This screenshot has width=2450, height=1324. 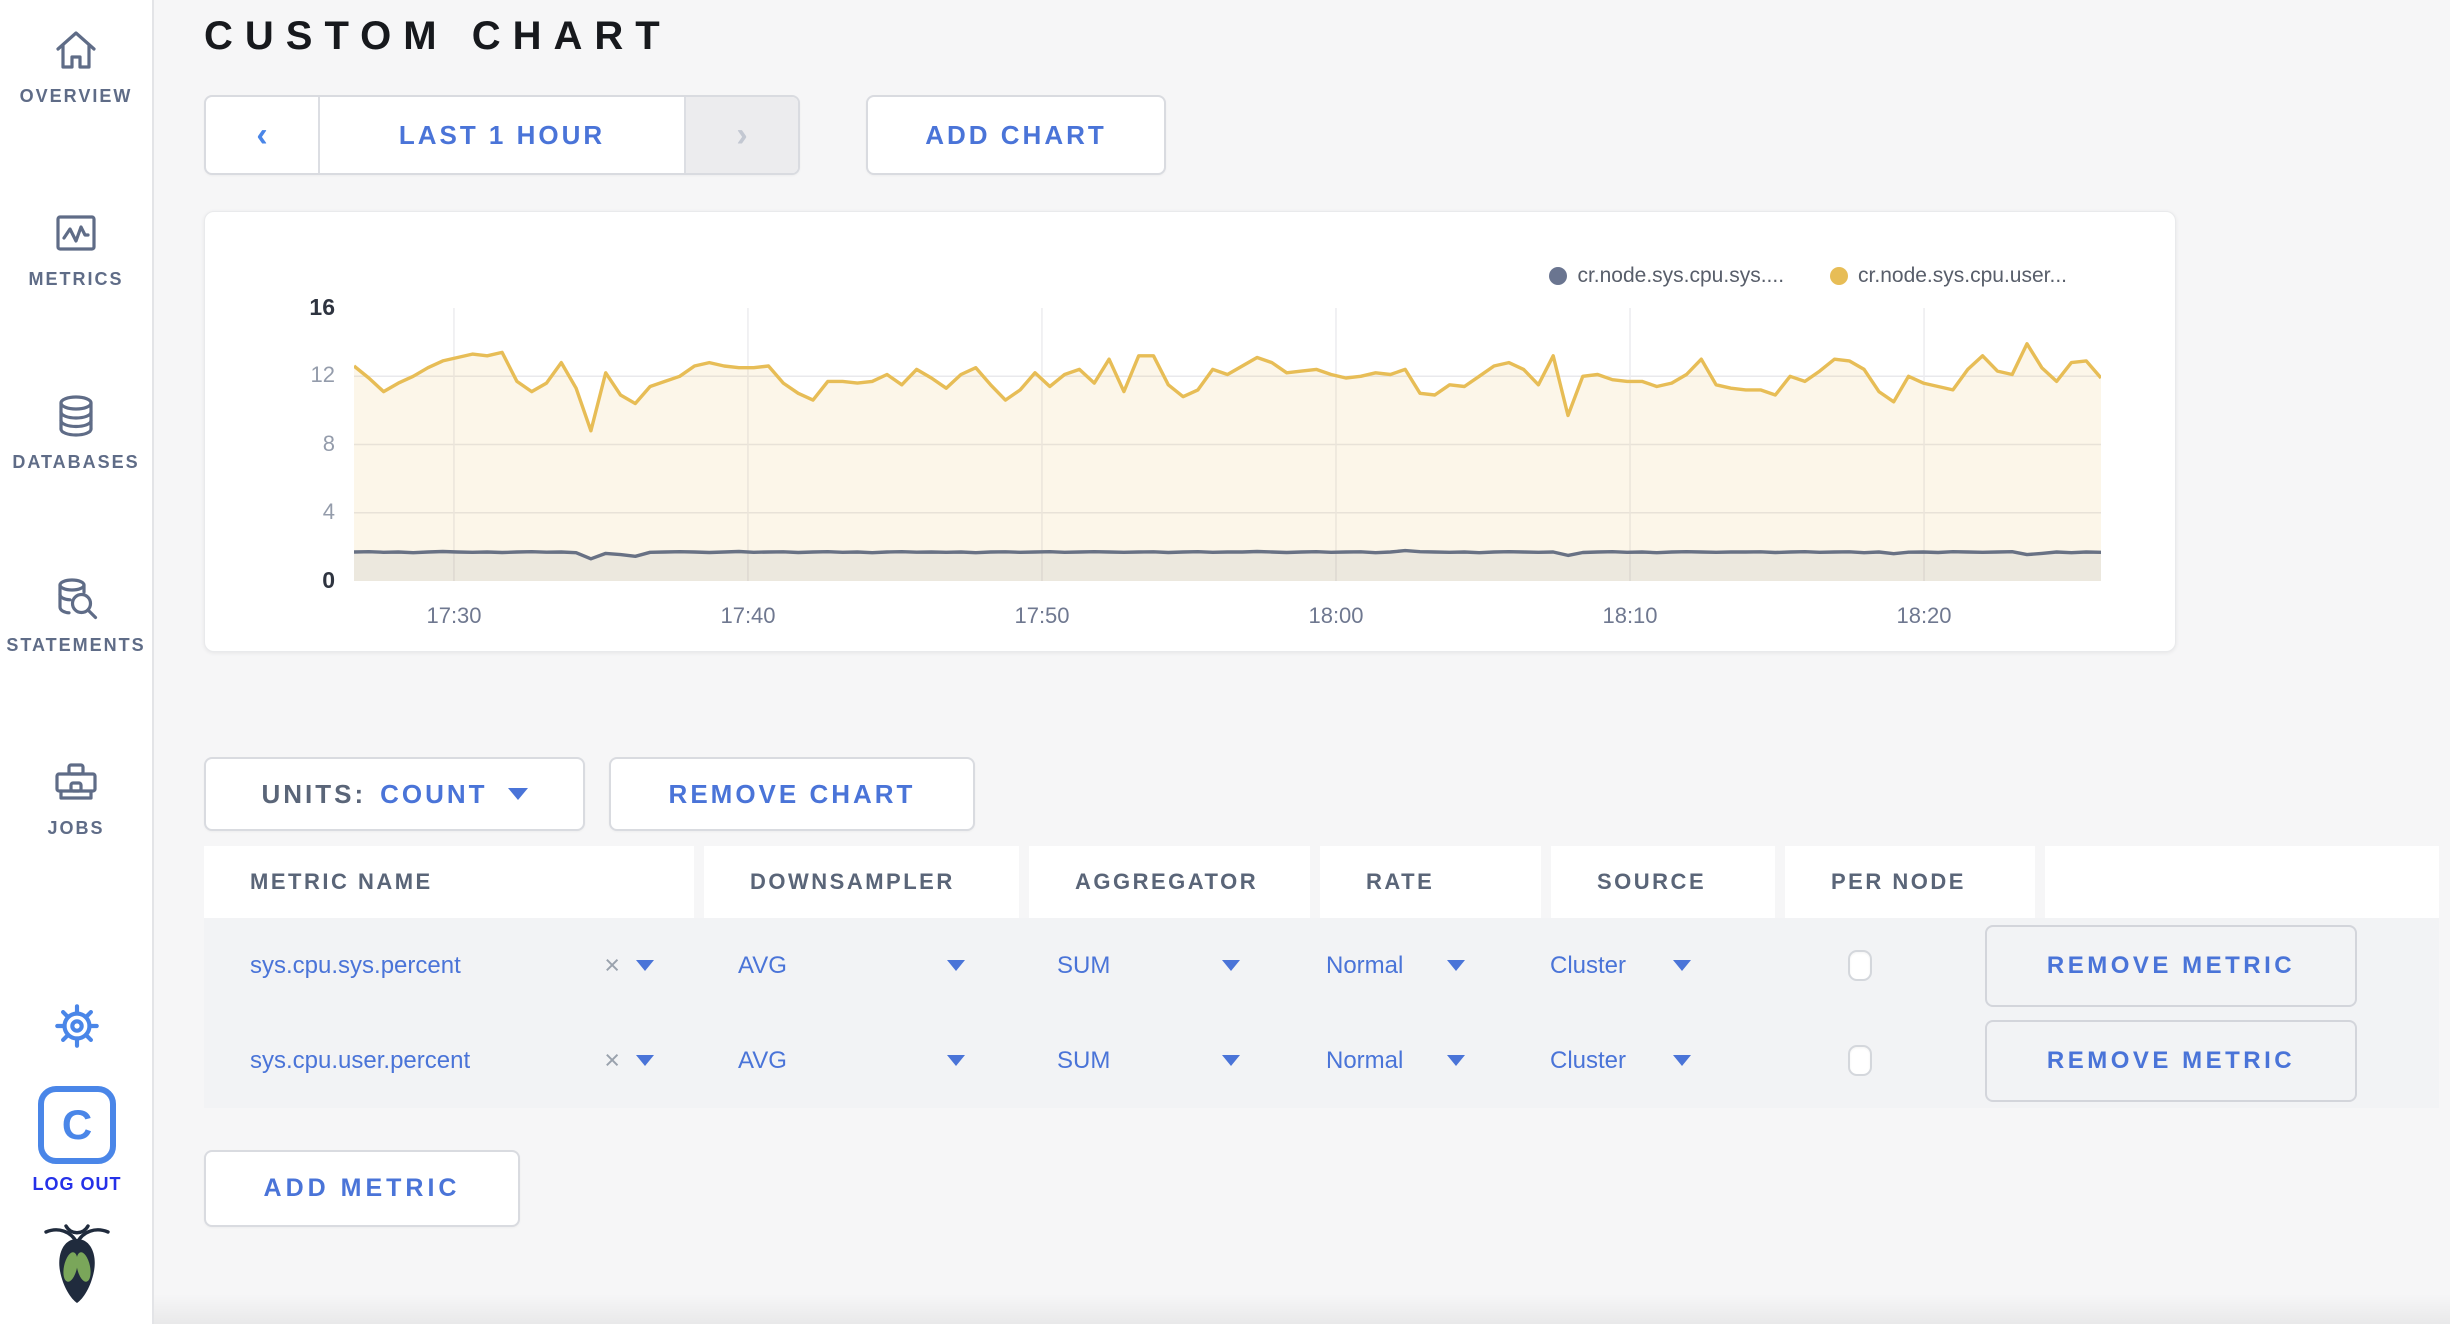 What do you see at coordinates (362, 1188) in the screenshot?
I see `add-metric-button: ADD METRIC` at bounding box center [362, 1188].